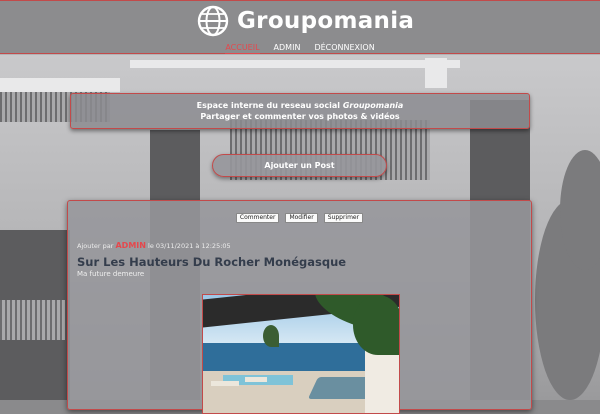  I want to click on post-author: ADMIN, so click(130, 245).